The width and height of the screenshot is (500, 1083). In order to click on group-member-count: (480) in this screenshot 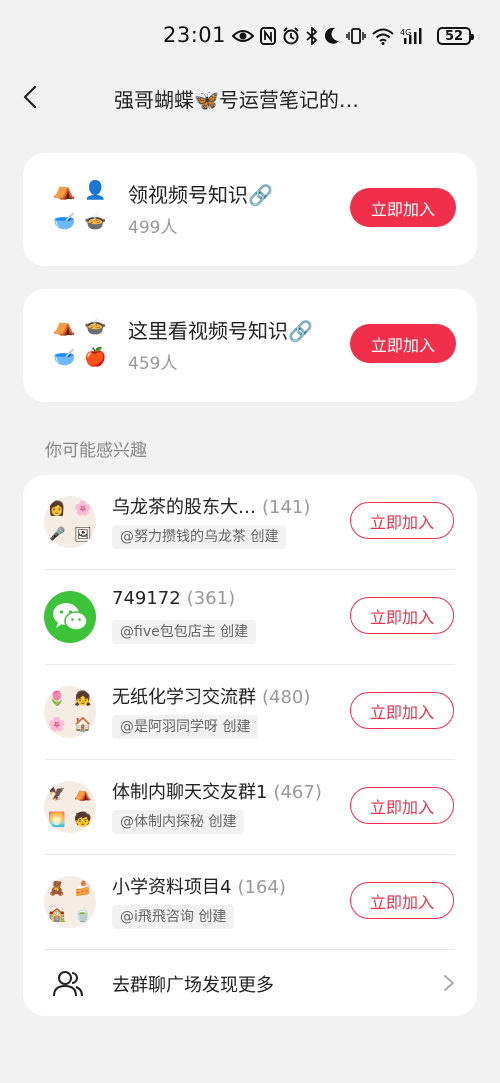, I will do `click(286, 697)`.